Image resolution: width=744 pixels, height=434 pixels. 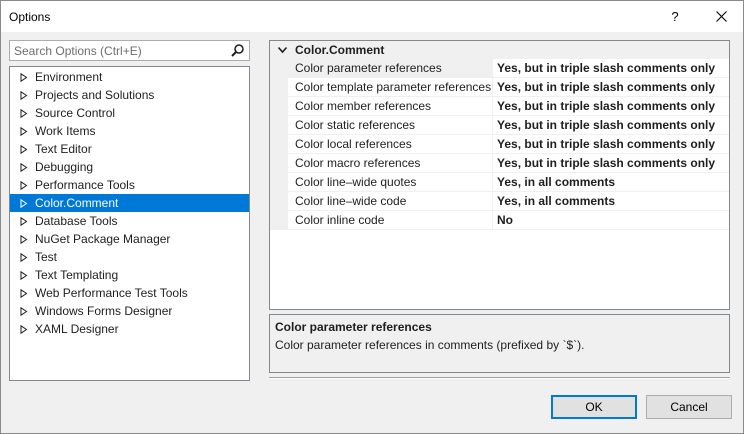 What do you see at coordinates (77, 329) in the screenshot?
I see `tree-item-label: XAML Designer` at bounding box center [77, 329].